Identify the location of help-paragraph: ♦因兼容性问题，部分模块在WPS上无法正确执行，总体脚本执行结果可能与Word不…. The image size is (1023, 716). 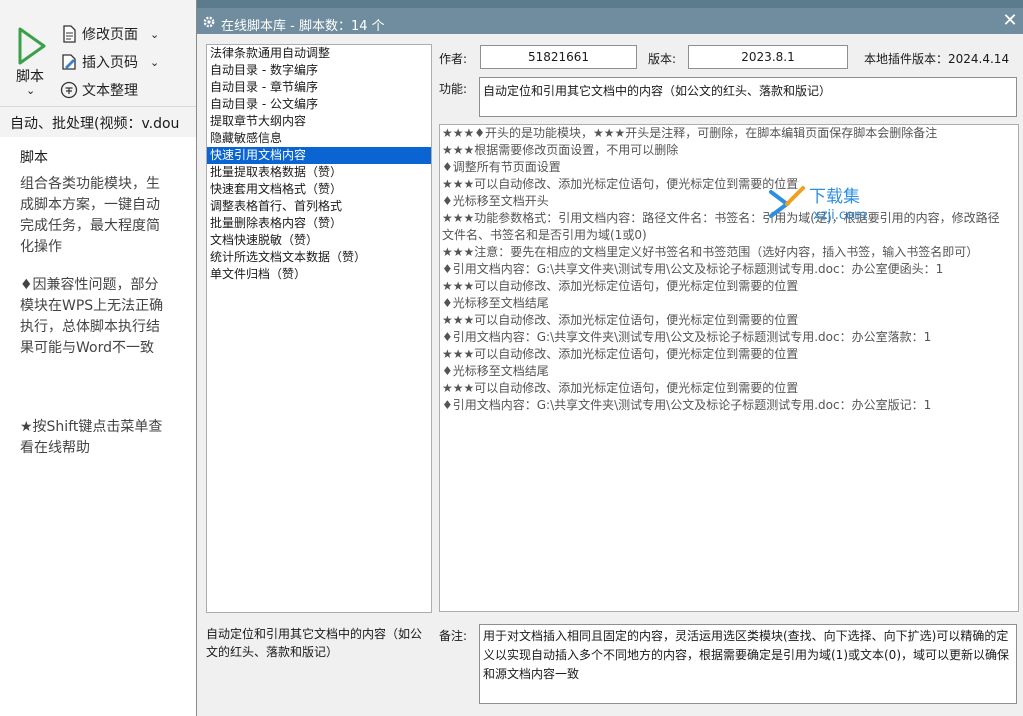
(92, 316).